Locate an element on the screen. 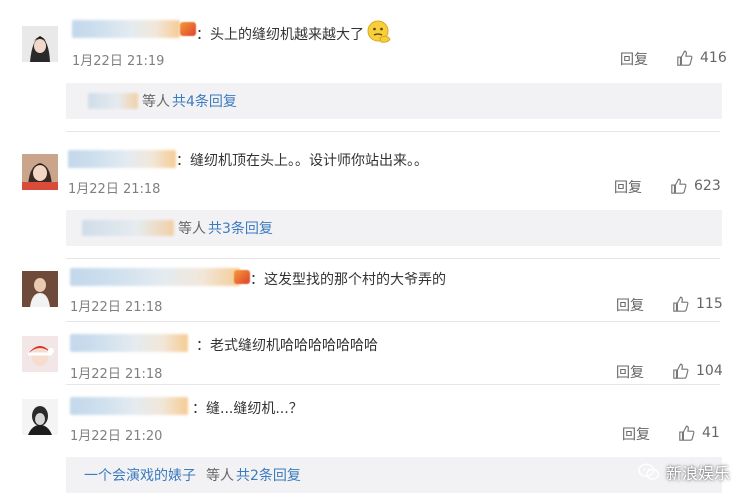  like-count: 623 is located at coordinates (707, 186).